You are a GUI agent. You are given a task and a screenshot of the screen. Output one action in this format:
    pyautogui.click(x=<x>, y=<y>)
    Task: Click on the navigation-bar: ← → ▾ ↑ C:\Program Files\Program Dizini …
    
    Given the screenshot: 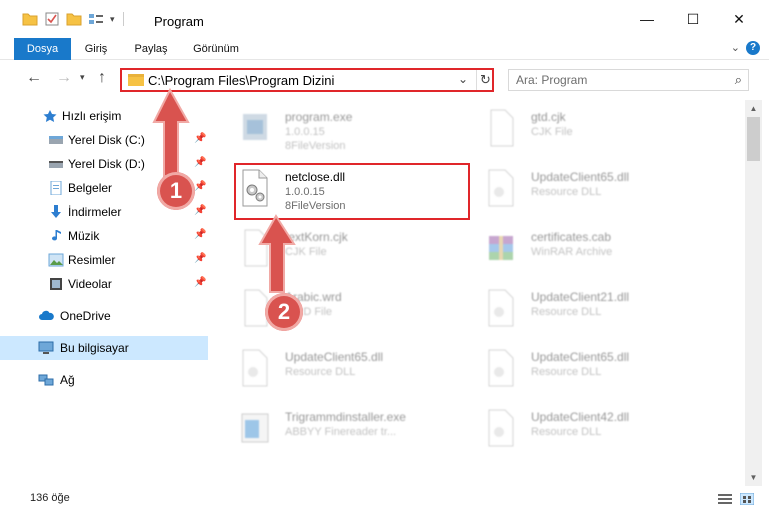 What is the action you would take?
    pyautogui.click(x=384, y=79)
    